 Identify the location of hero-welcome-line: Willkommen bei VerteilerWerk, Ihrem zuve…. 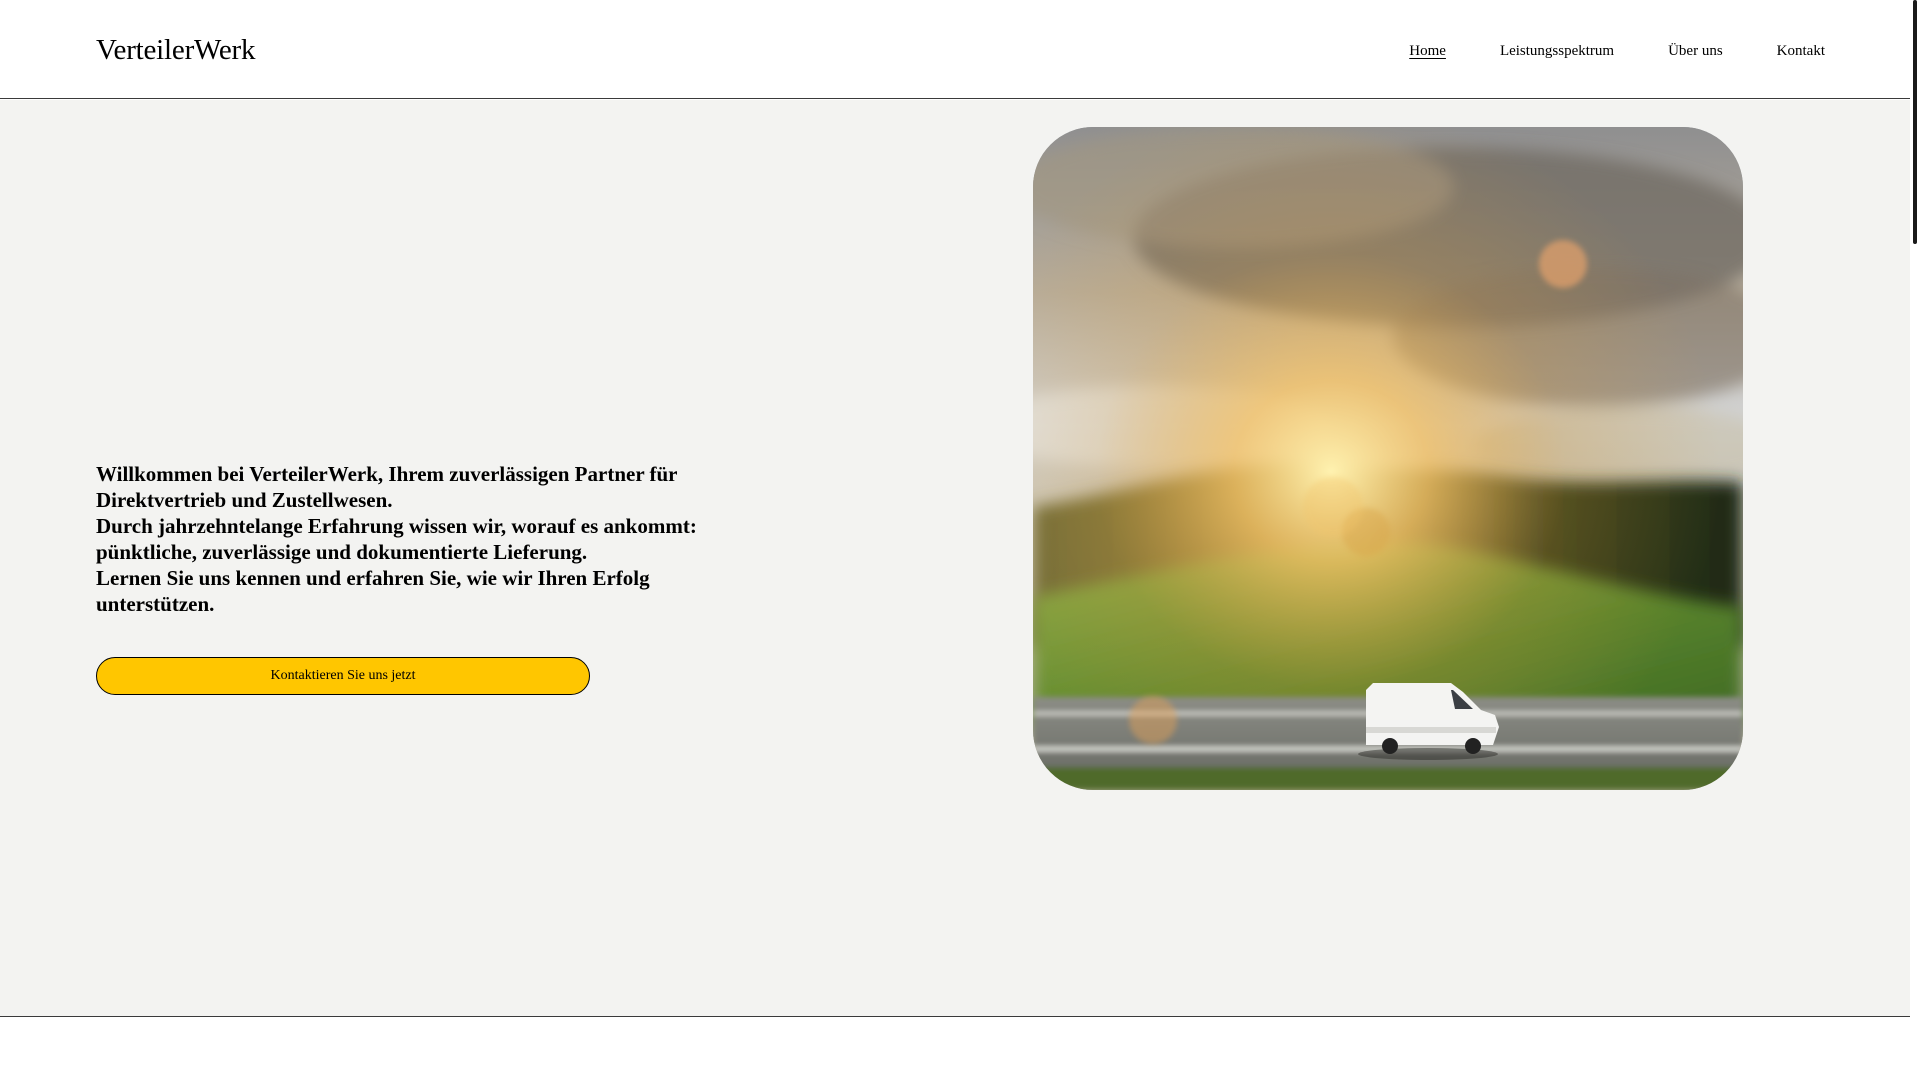
(387, 487).